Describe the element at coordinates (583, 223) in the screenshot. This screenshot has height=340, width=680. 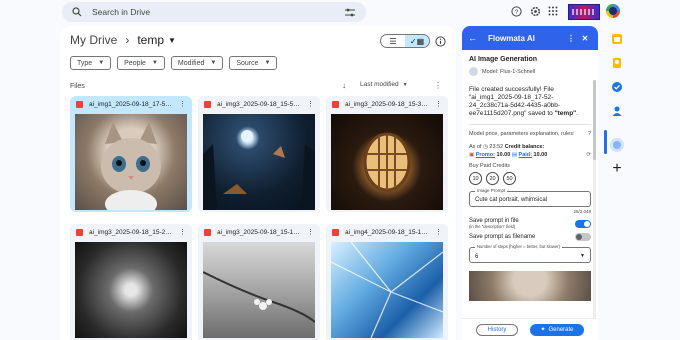
I see `save-prompt-toggle` at that location.